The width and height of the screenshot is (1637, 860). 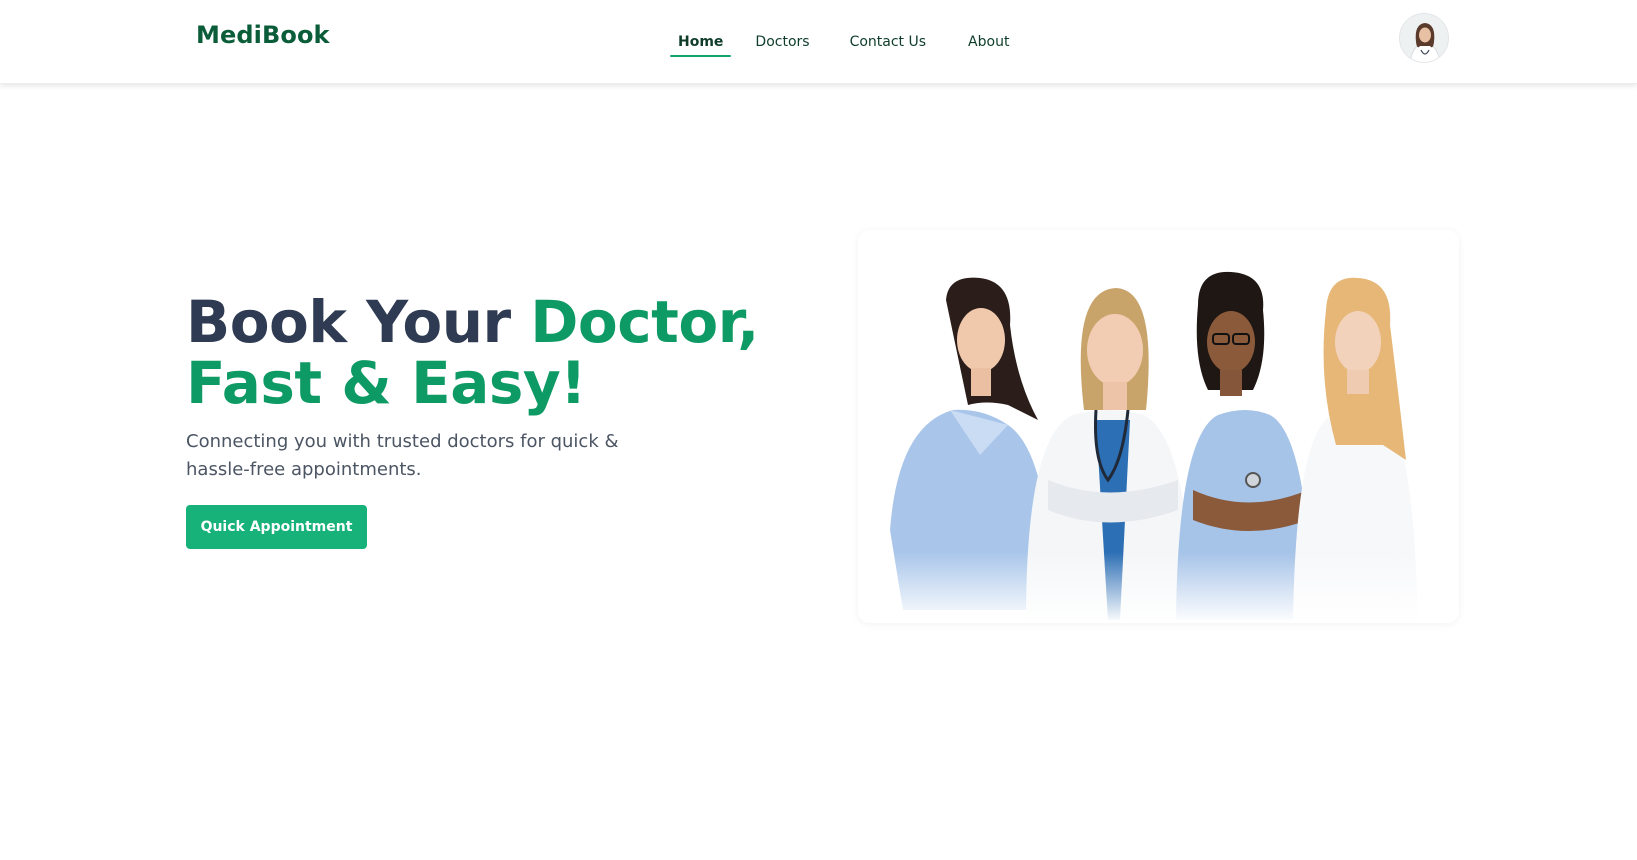 What do you see at coordinates (888, 42) in the screenshot?
I see `nav-contact-us: Contact Us` at bounding box center [888, 42].